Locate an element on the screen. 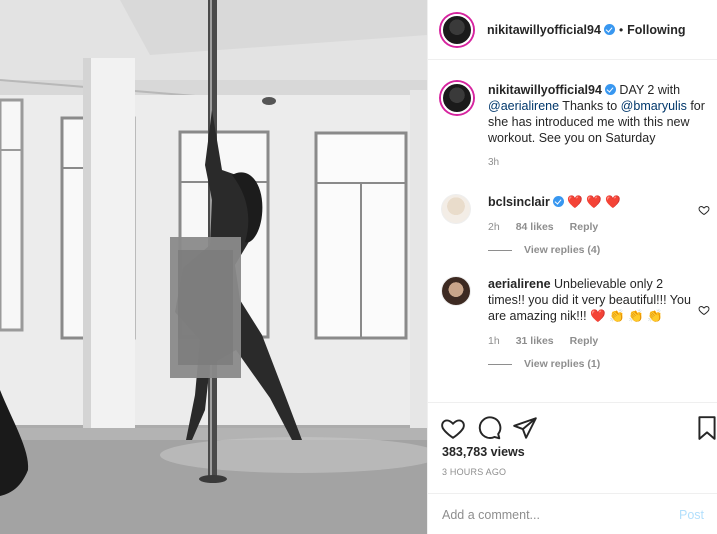 This screenshot has width=717, height=534. caption-avatar is located at coordinates (457, 98).